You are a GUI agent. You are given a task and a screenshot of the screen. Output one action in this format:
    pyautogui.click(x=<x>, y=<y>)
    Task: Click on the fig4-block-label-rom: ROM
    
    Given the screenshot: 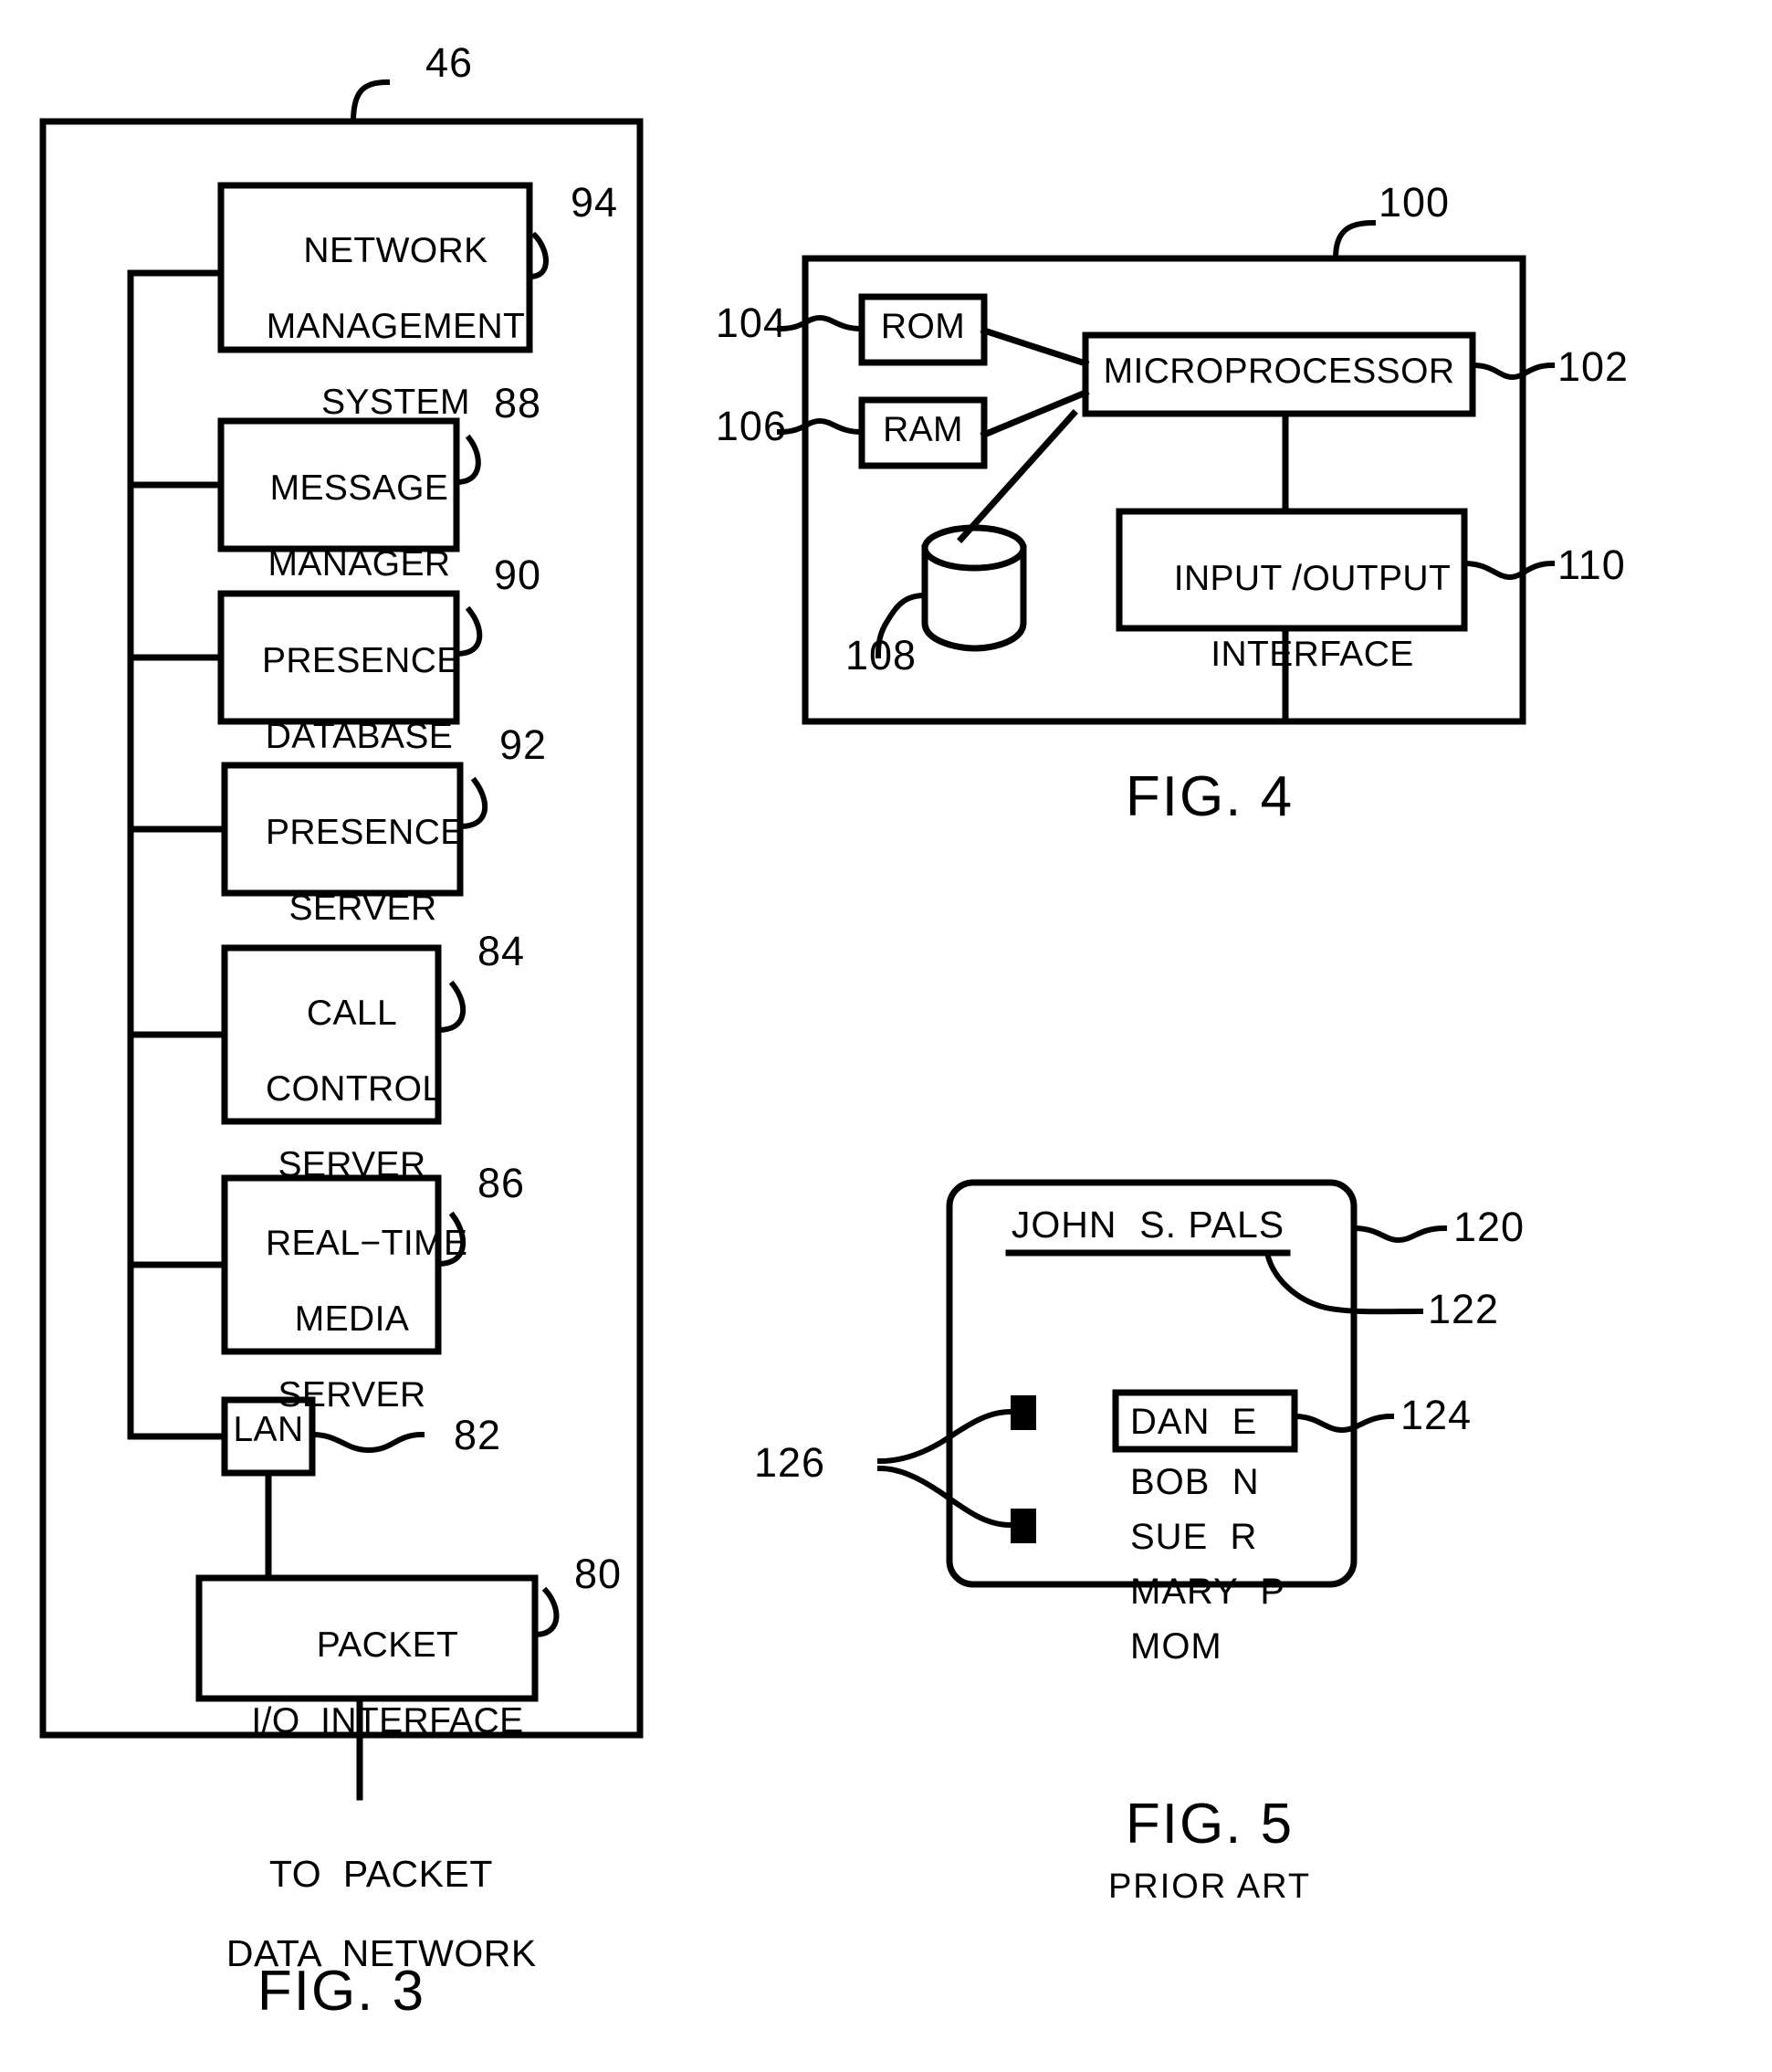 What is the action you would take?
    pyautogui.click(x=923, y=326)
    